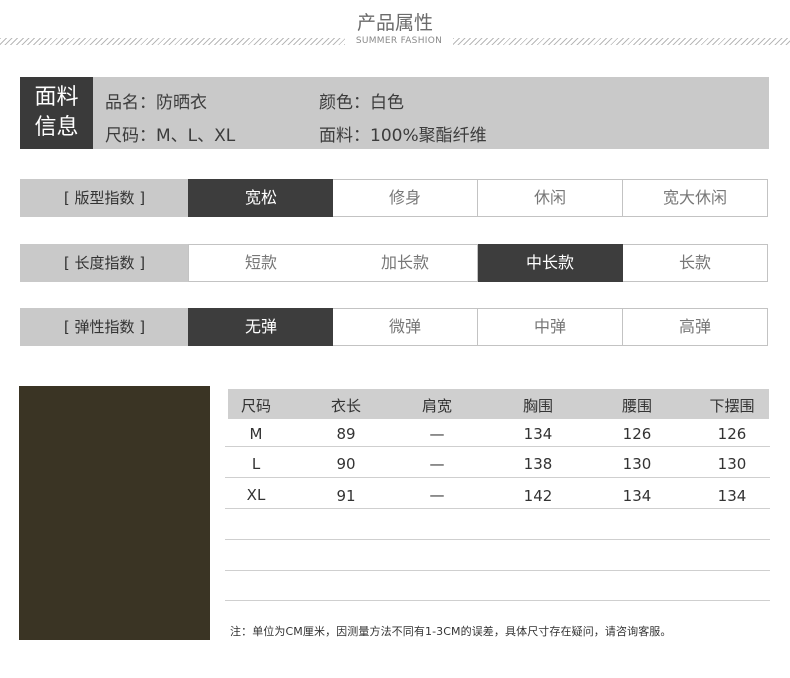 The width and height of the screenshot is (790, 678). I want to click on section-subtitle: SUMMER FASHION, so click(399, 41).